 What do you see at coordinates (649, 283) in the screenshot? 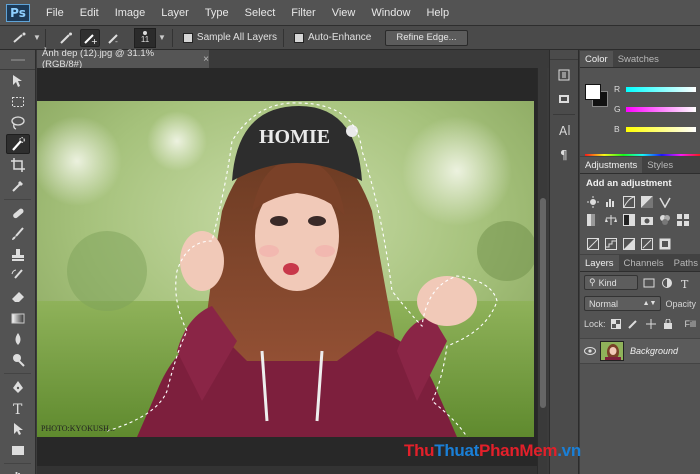
I see `pixel-filter-icon` at bounding box center [649, 283].